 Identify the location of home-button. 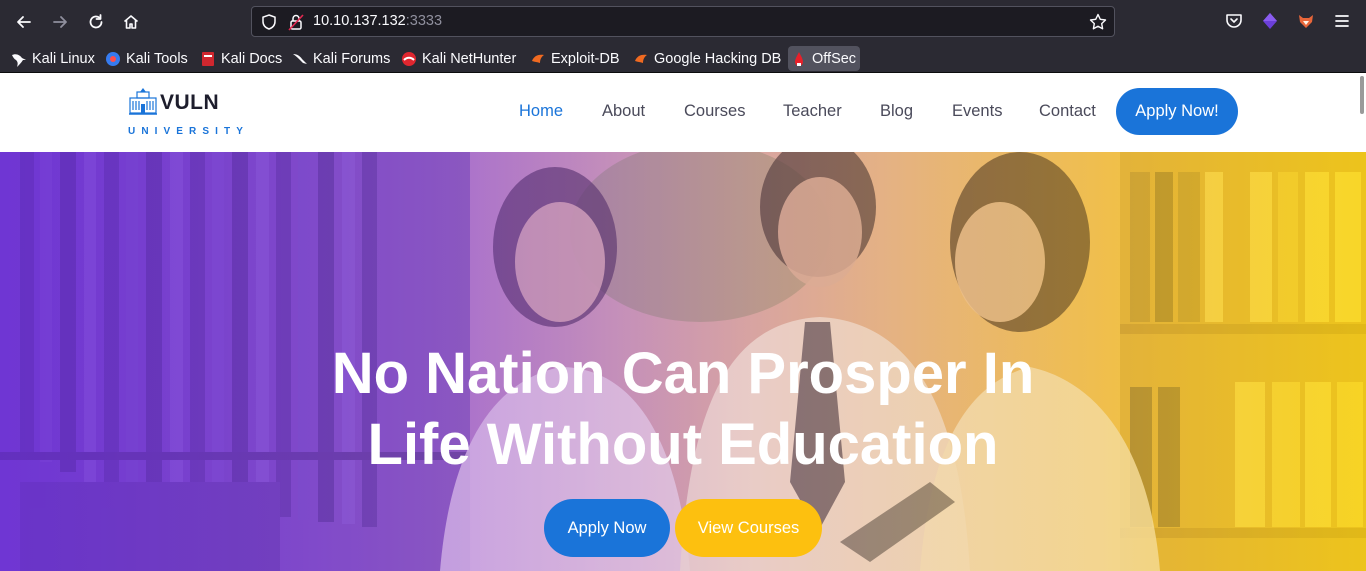
(131, 22).